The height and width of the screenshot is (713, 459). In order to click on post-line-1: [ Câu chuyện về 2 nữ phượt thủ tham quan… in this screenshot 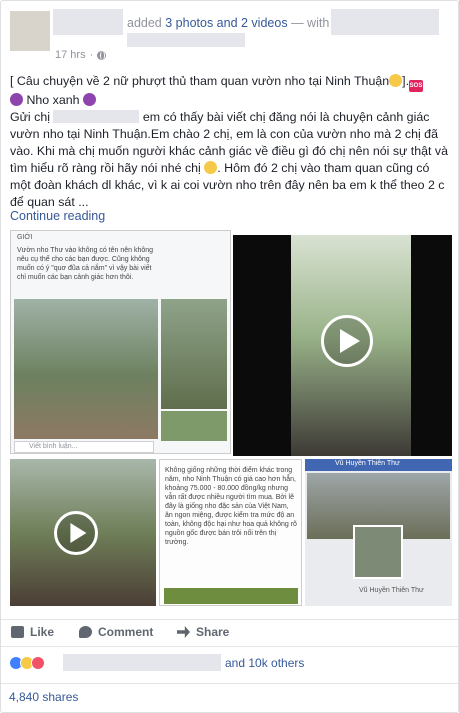, I will do `click(200, 81)`.